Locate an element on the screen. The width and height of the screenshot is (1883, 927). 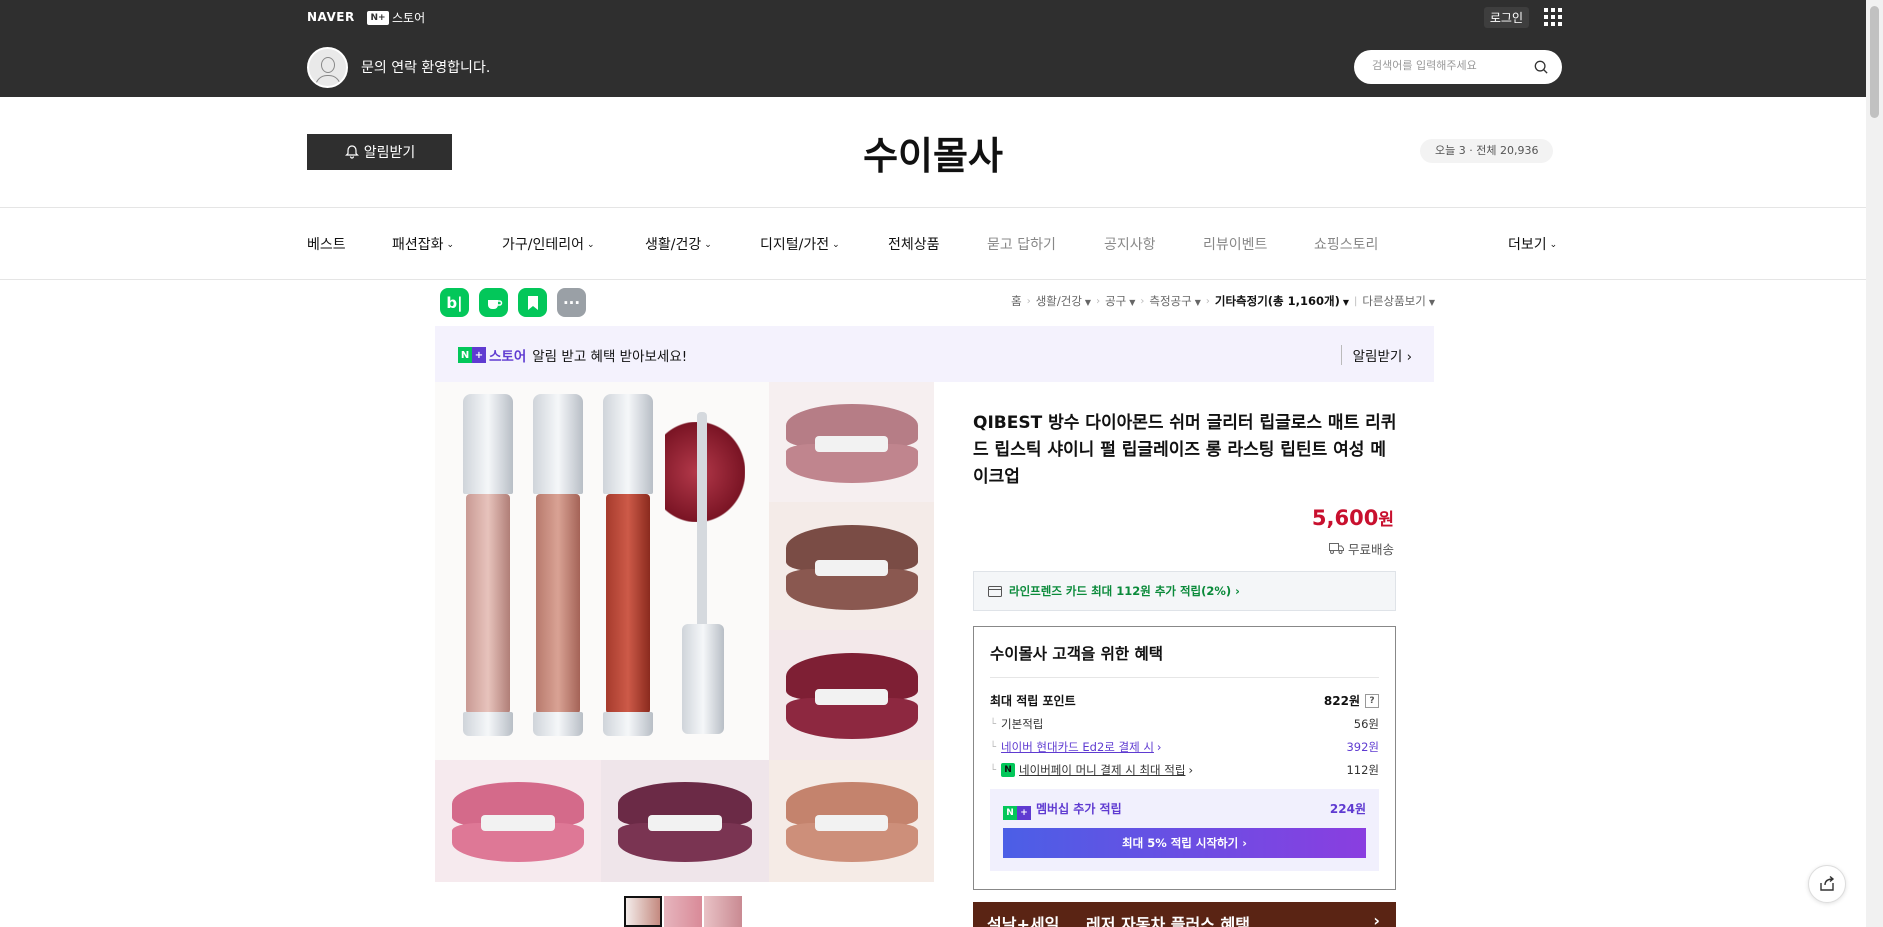
nav-item-shopping-story: 쇼핑스토리 is located at coordinates (1346, 244).